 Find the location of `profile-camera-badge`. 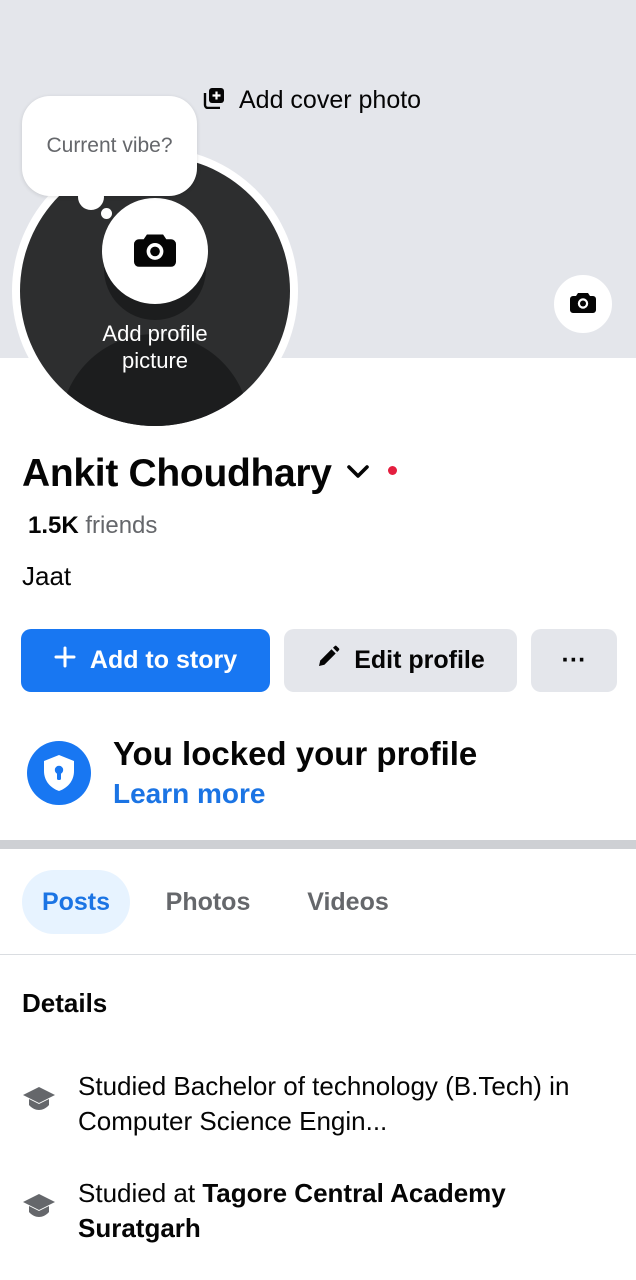

profile-camera-badge is located at coordinates (155, 251).